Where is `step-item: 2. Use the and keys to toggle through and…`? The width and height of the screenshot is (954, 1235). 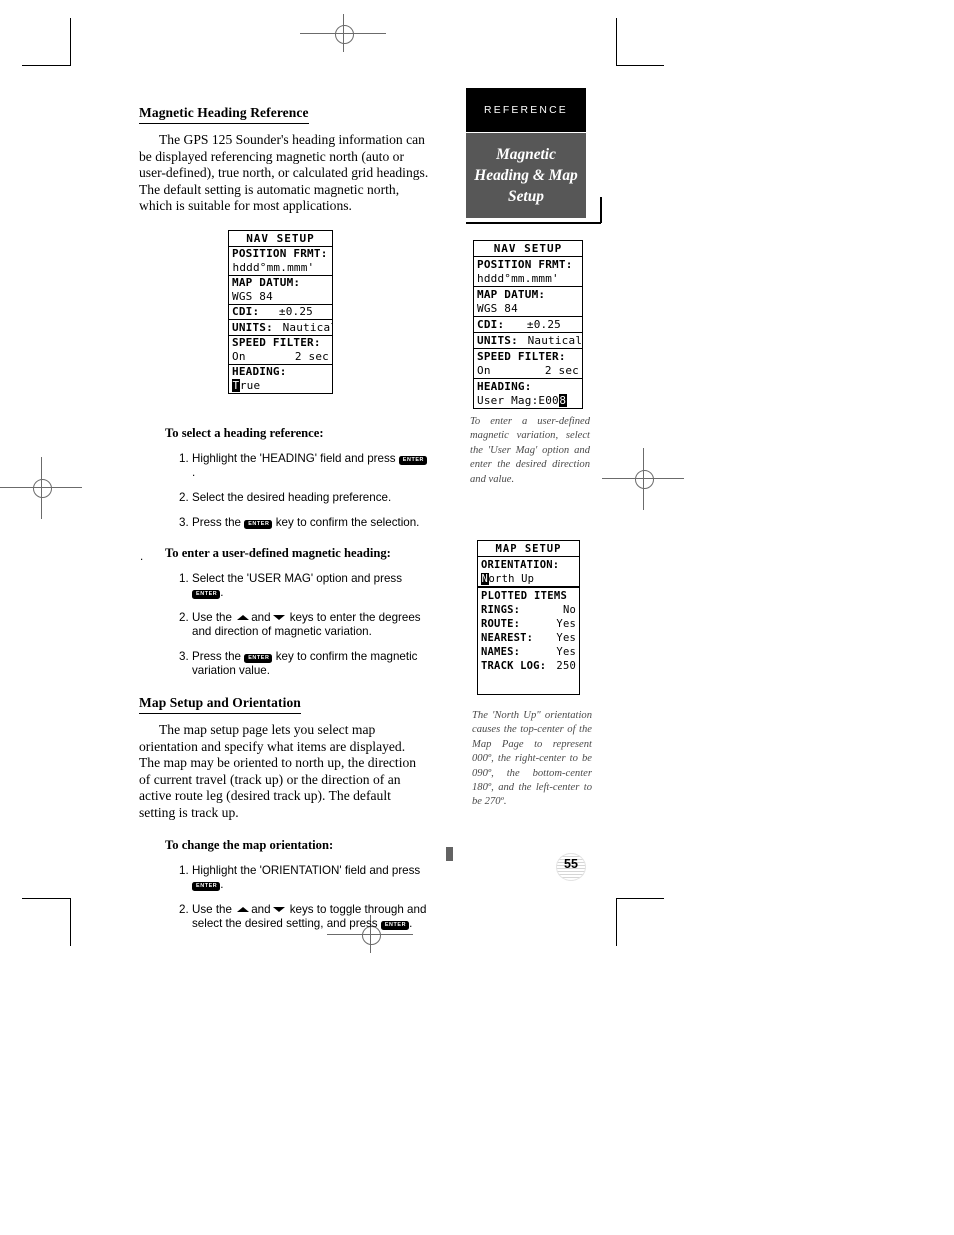
step-item: 2. Use the and keys to toggle through and… is located at coordinates (304, 917).